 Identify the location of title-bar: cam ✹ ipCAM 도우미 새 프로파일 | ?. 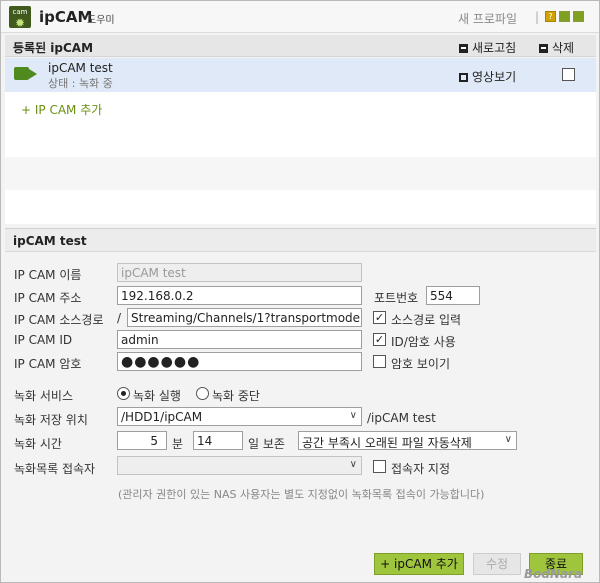
(300, 17).